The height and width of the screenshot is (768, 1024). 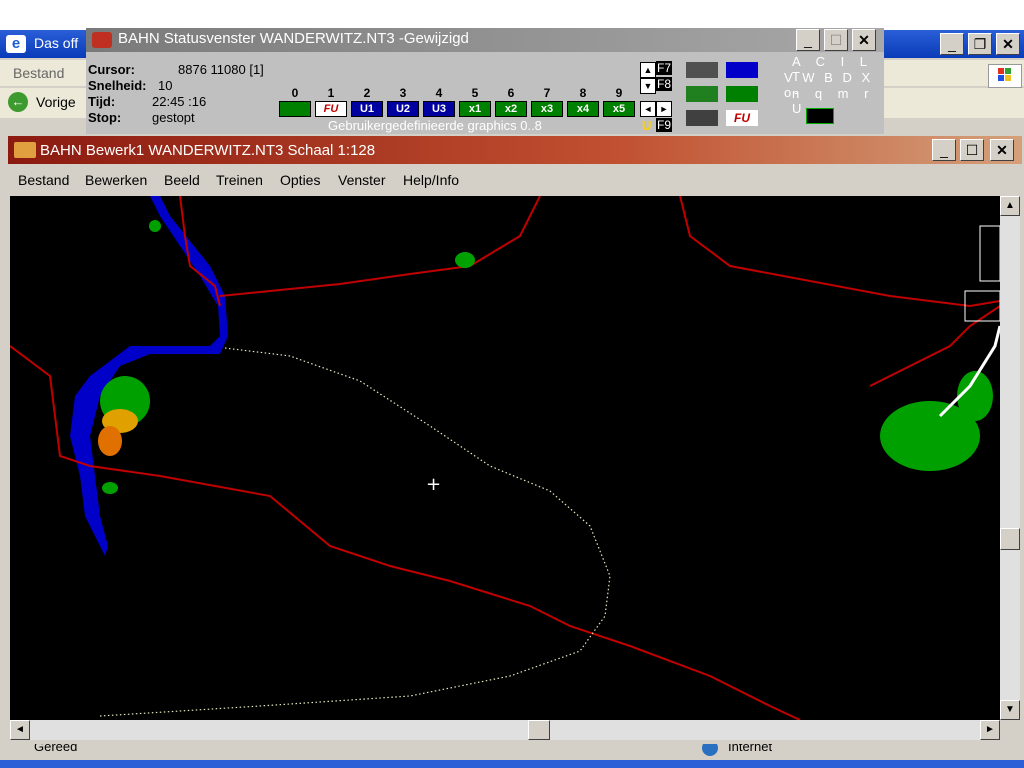 I want to click on tree-tile-icon, so click(x=742, y=94).